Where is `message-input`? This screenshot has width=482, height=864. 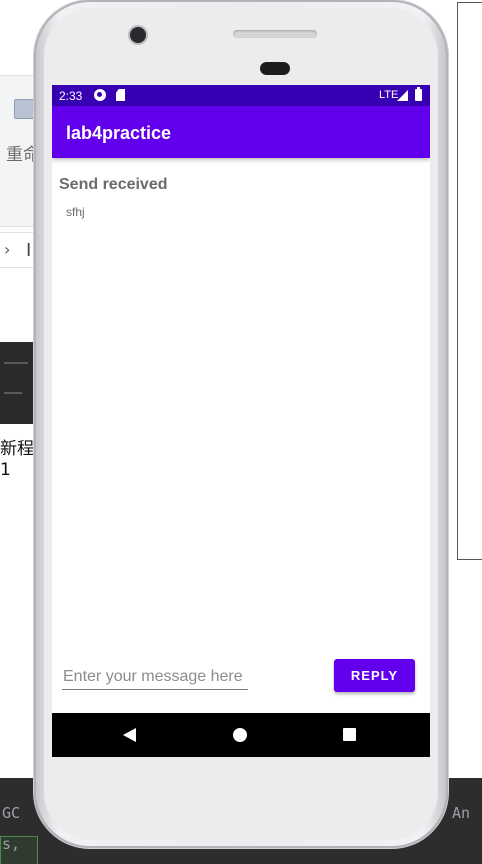 message-input is located at coordinates (155, 677).